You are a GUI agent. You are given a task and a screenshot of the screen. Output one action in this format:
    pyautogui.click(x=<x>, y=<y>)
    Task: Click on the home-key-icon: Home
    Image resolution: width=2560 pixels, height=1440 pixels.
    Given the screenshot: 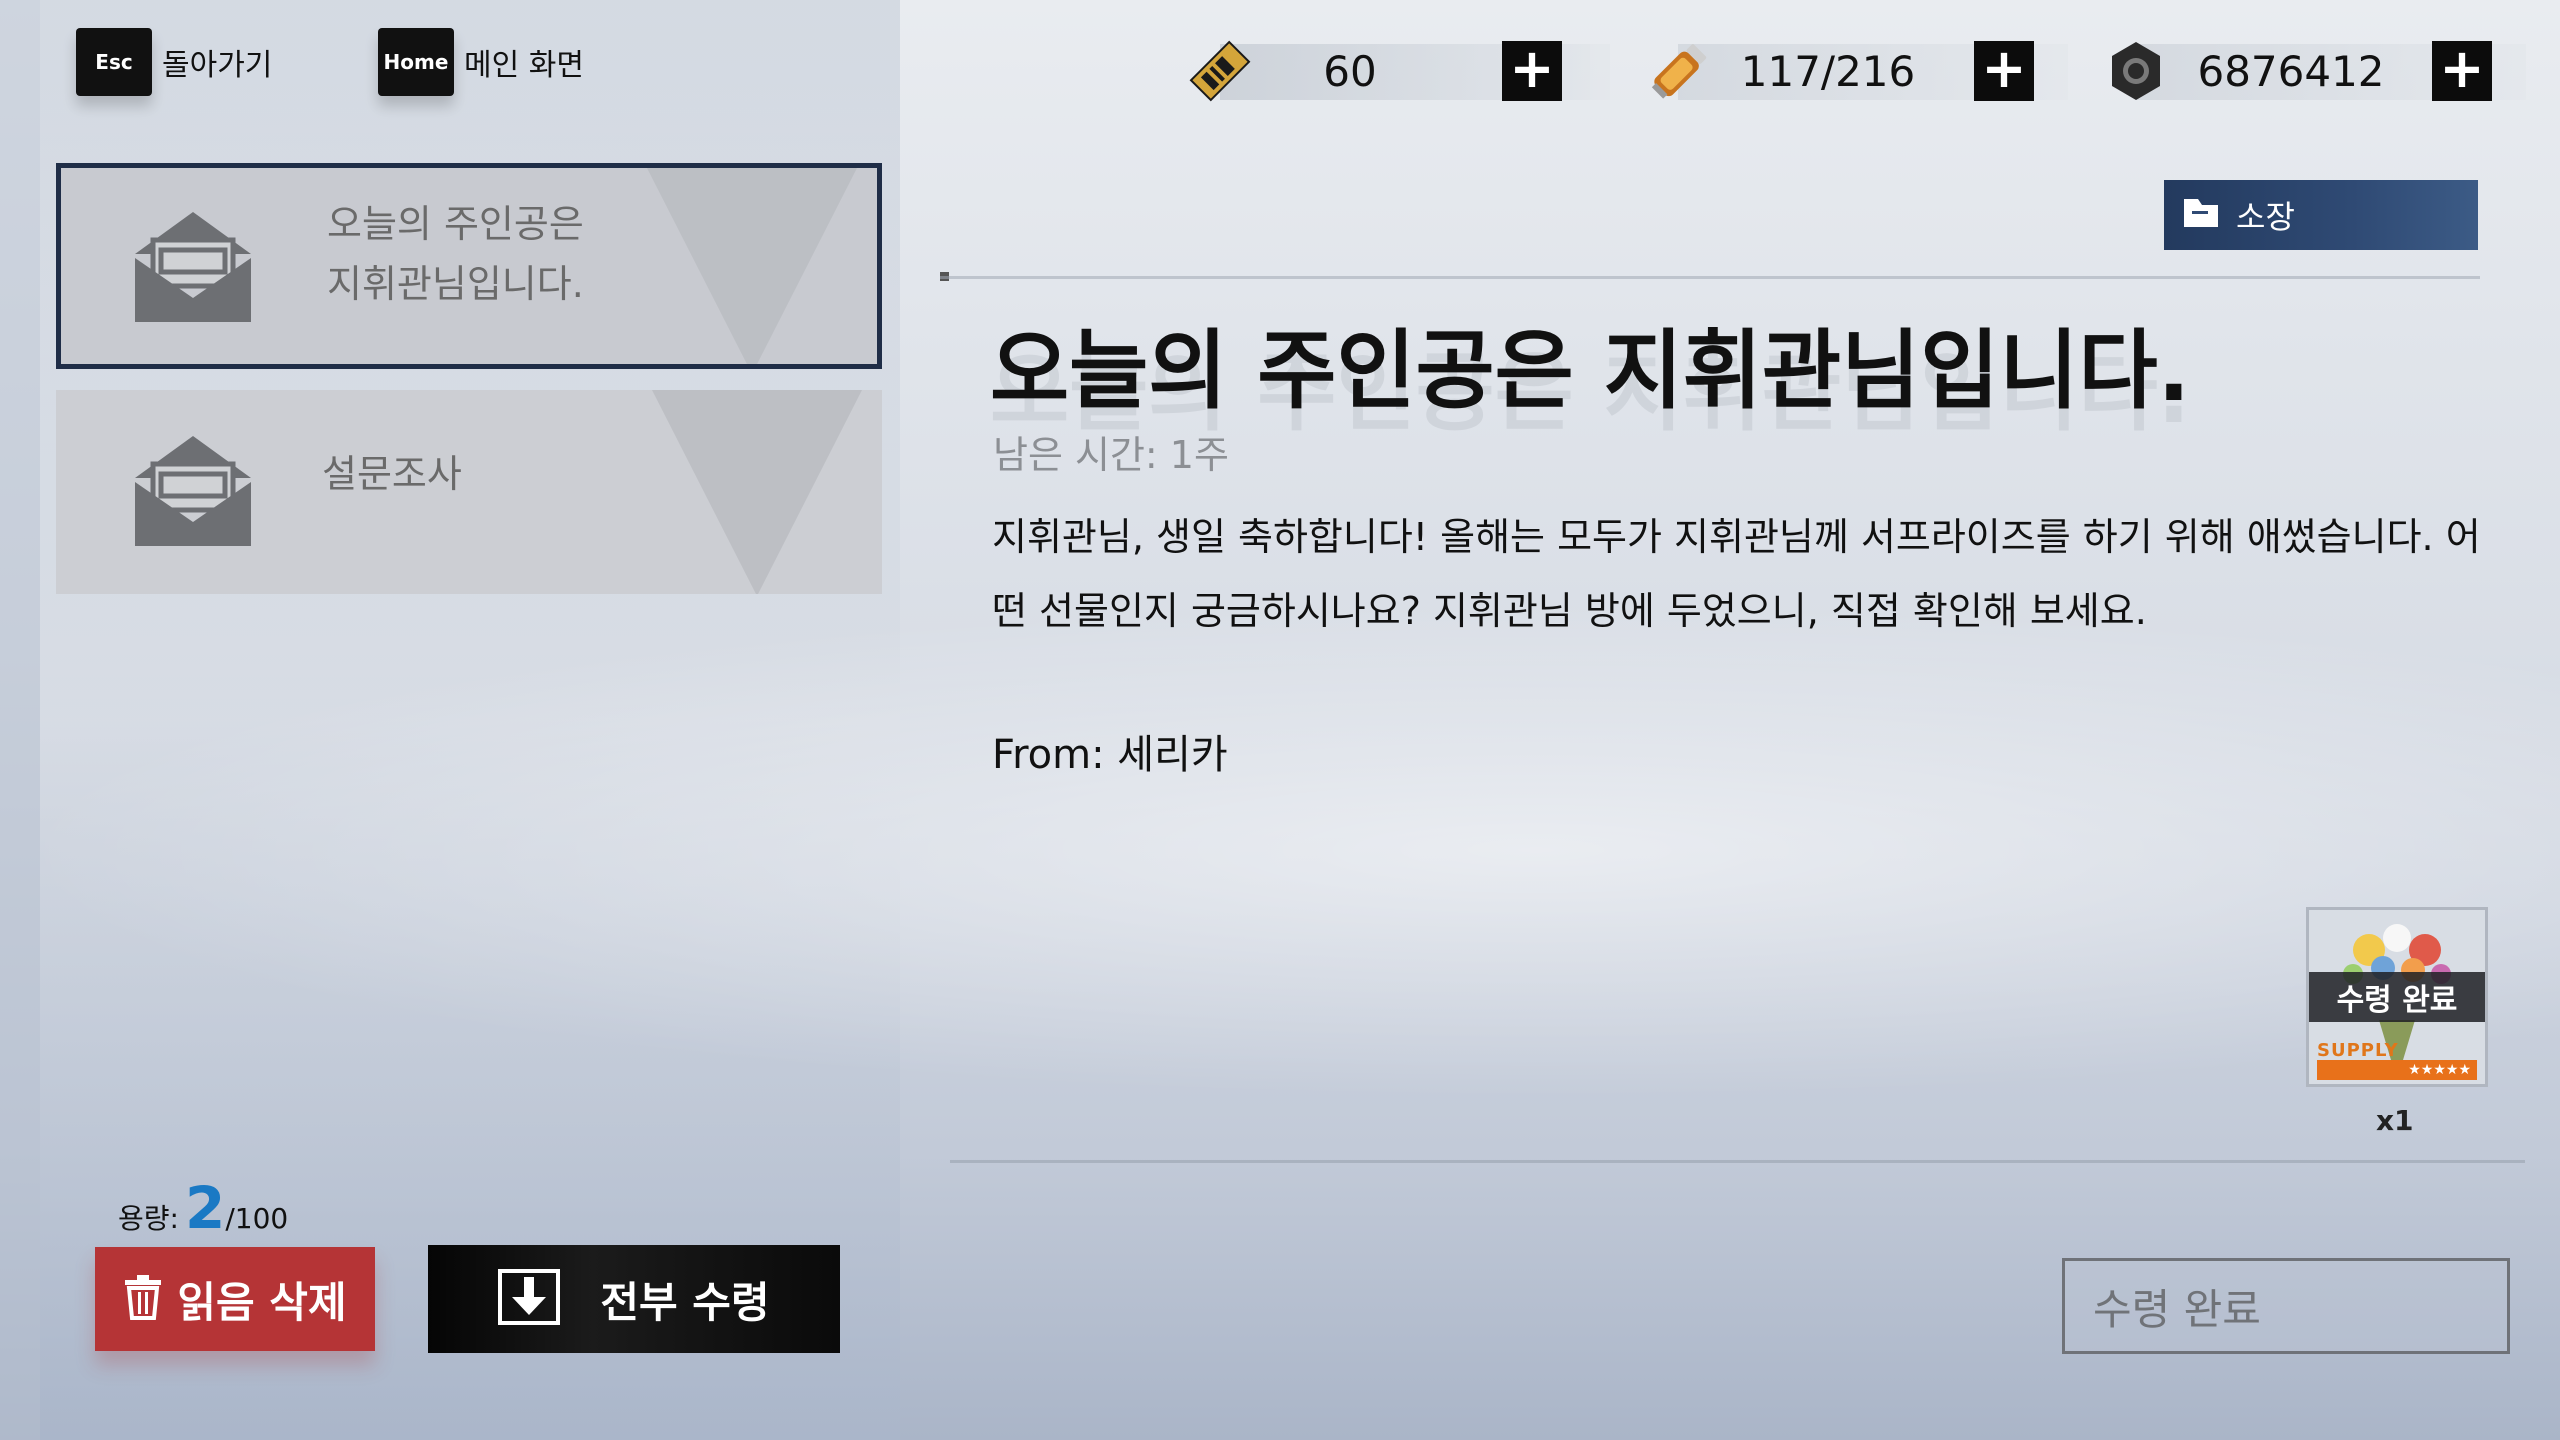 What is the action you would take?
    pyautogui.click(x=416, y=62)
    